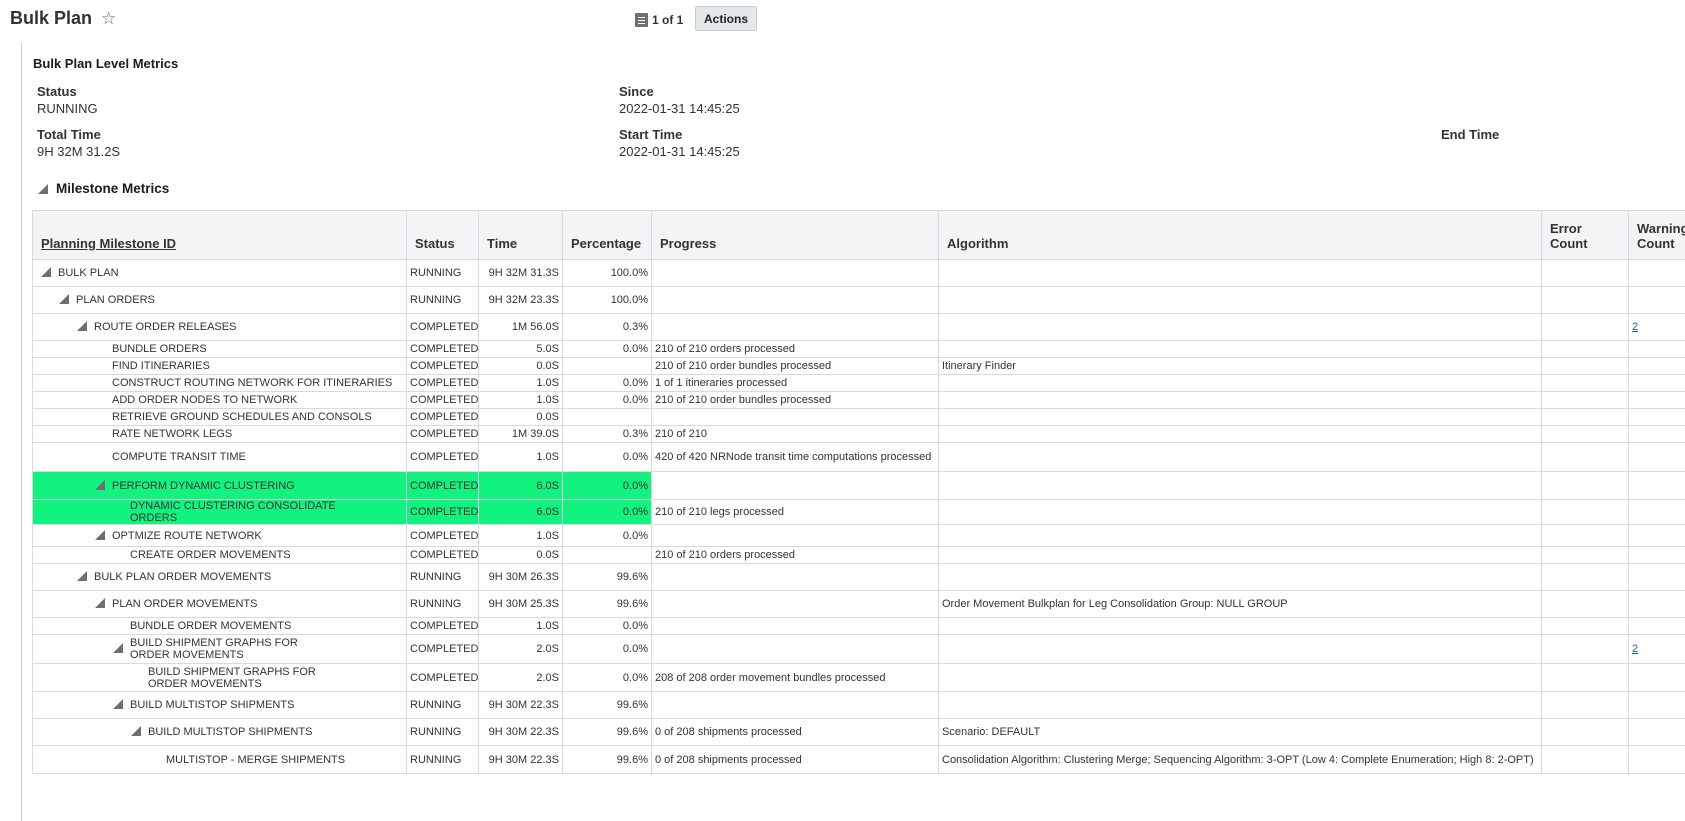 The height and width of the screenshot is (821, 1685). What do you see at coordinates (187, 535) in the screenshot?
I see `milestone-name: OPTMIZE ROUTE NETWORK` at bounding box center [187, 535].